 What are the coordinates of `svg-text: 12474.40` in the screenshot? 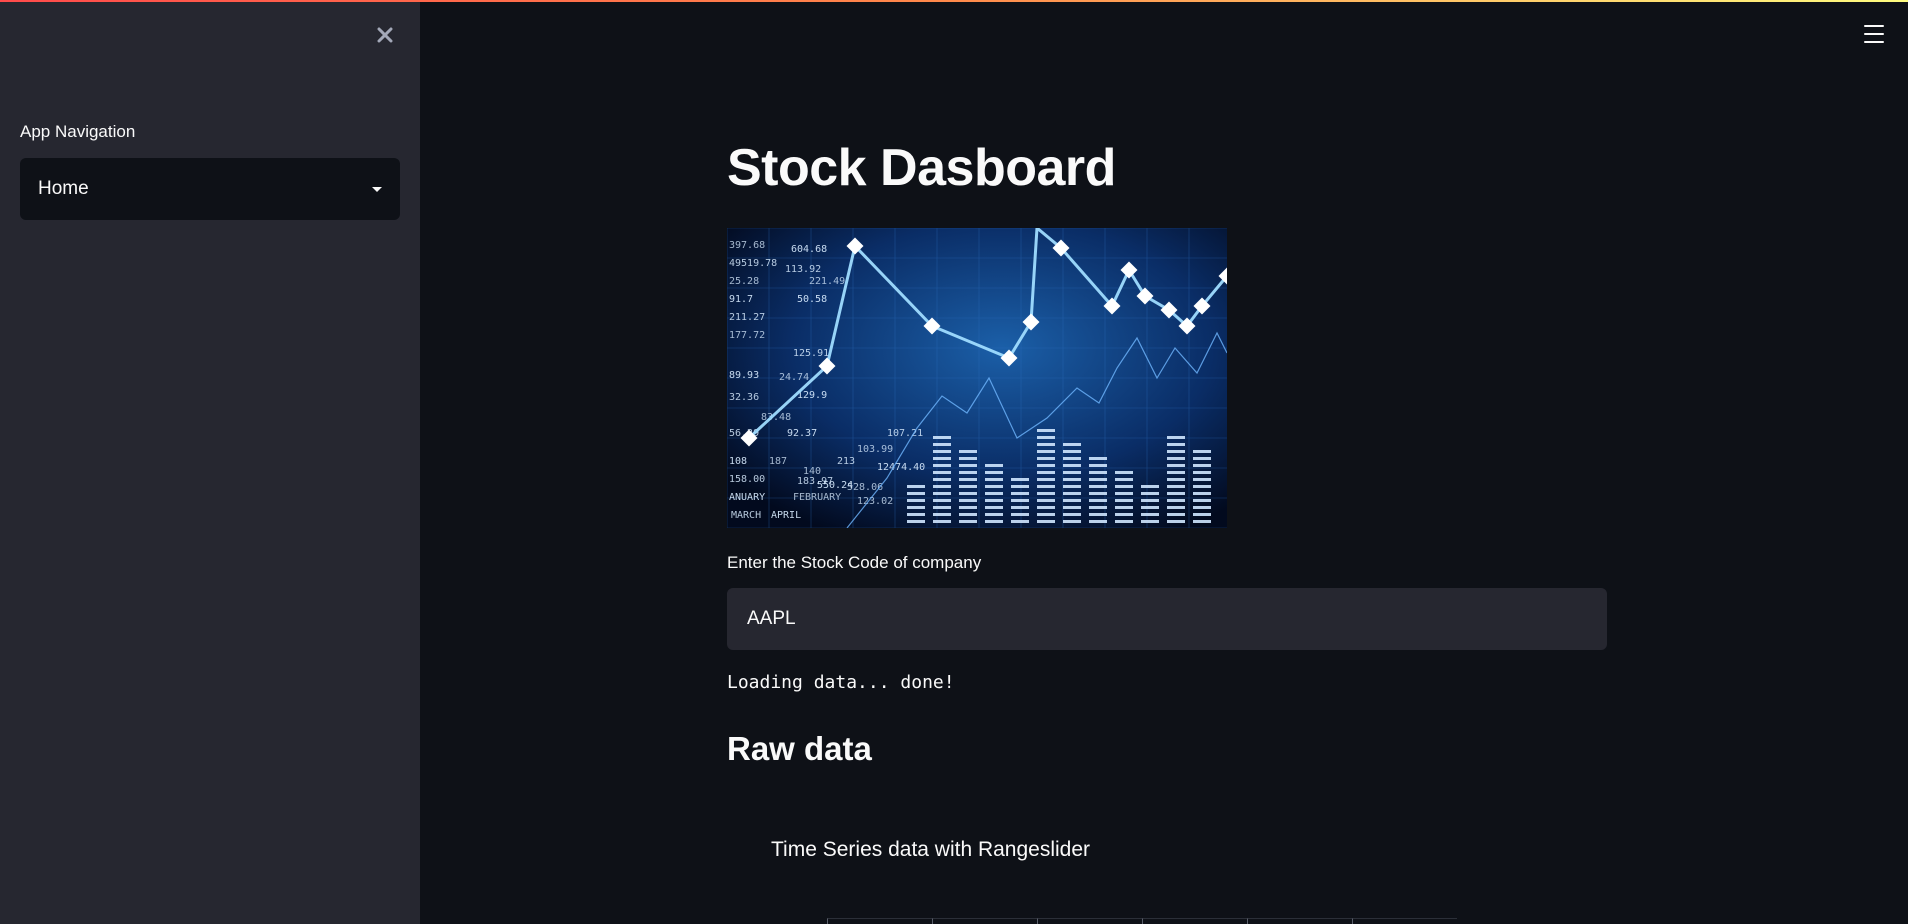 It's located at (901, 467).